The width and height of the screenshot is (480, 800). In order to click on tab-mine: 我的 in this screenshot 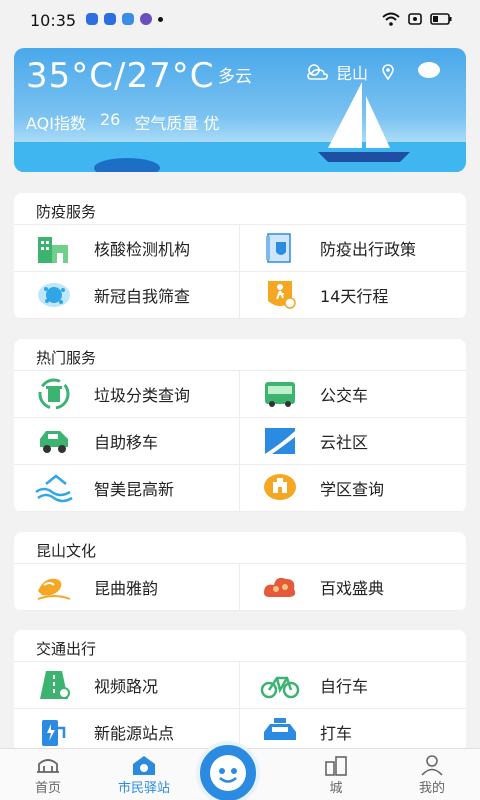, I will do `click(432, 774)`.